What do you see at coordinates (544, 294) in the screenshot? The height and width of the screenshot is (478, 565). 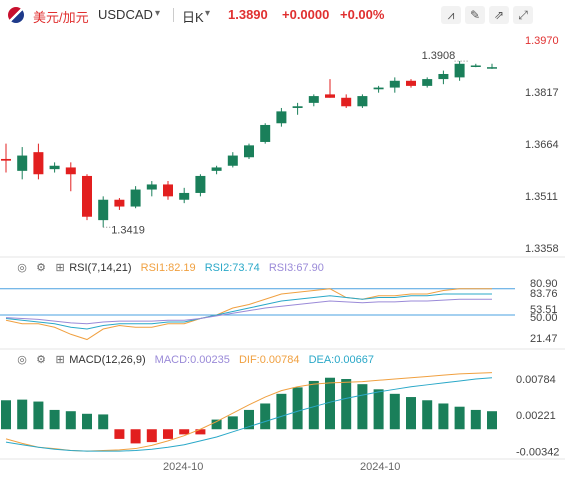 I see `rsi-y-tick-label: 83.76` at bounding box center [544, 294].